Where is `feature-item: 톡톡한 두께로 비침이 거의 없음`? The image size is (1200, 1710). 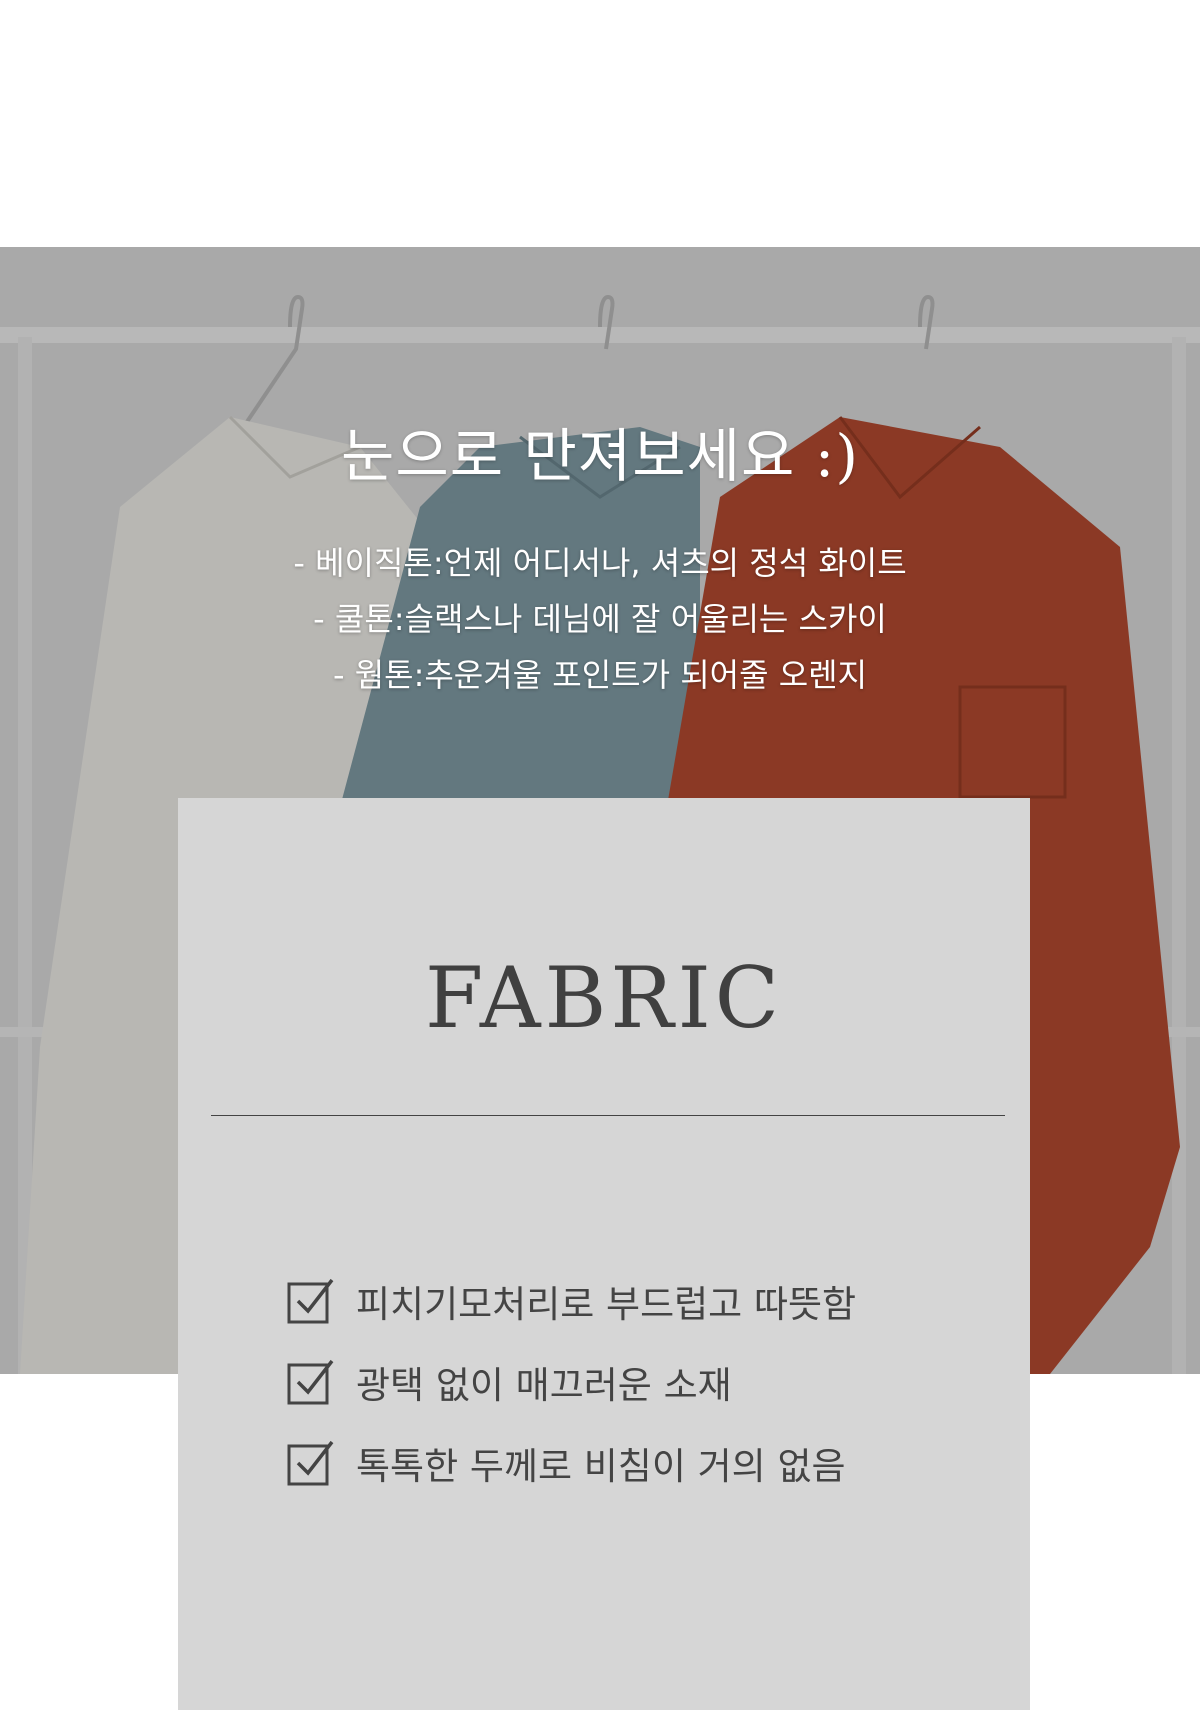 feature-item: 톡톡한 두께로 비침이 거의 없음 is located at coordinates (571, 1463).